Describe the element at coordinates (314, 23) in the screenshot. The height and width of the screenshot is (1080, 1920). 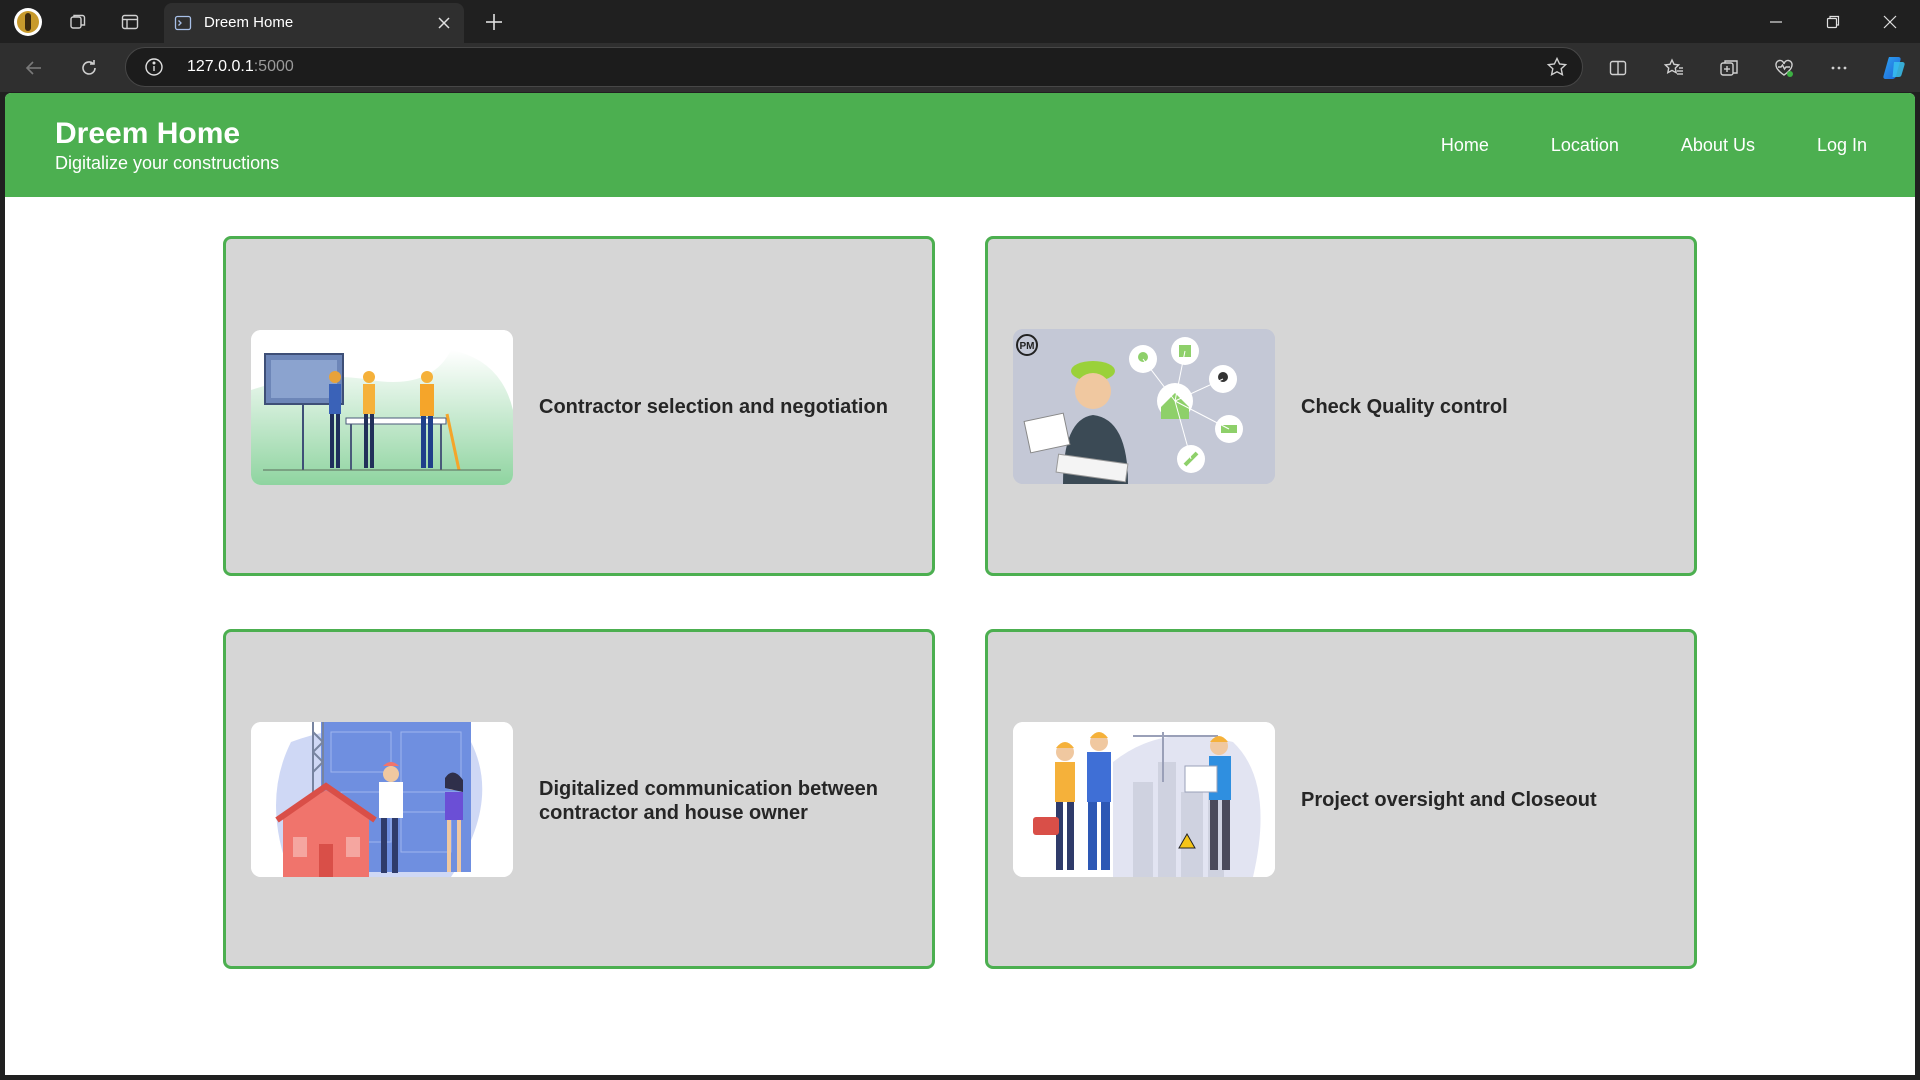
I see `tab-dreem-home: Dreem Home` at that location.